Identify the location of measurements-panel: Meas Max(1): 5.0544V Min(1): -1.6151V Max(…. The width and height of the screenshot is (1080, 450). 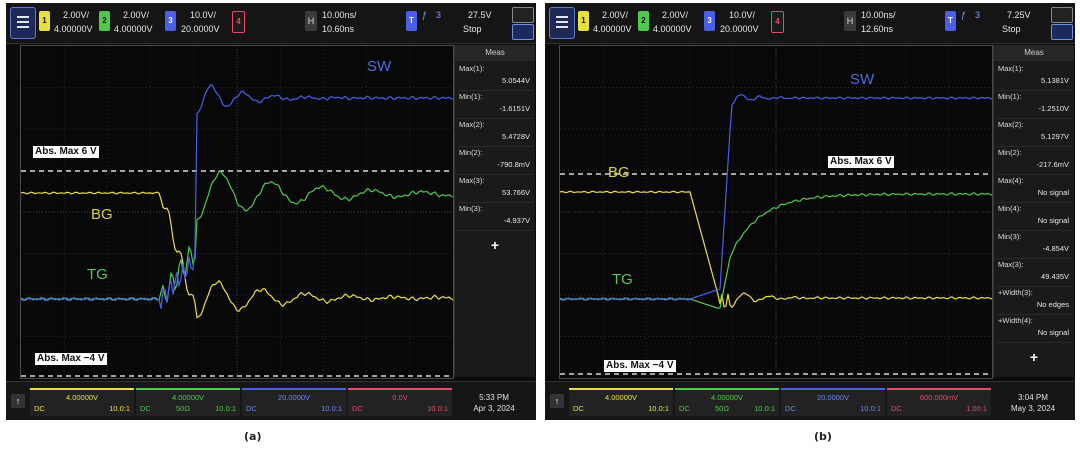
(494, 211).